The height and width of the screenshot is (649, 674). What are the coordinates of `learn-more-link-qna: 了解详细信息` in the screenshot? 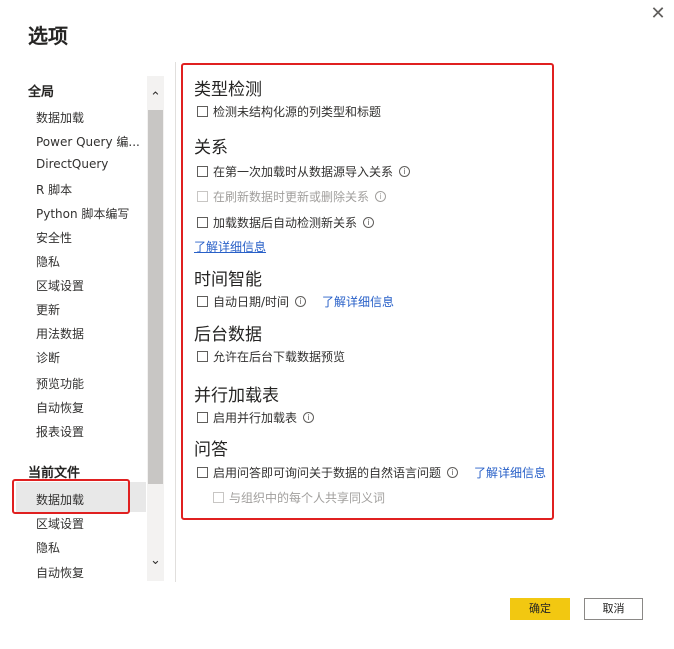 It's located at (510, 472).